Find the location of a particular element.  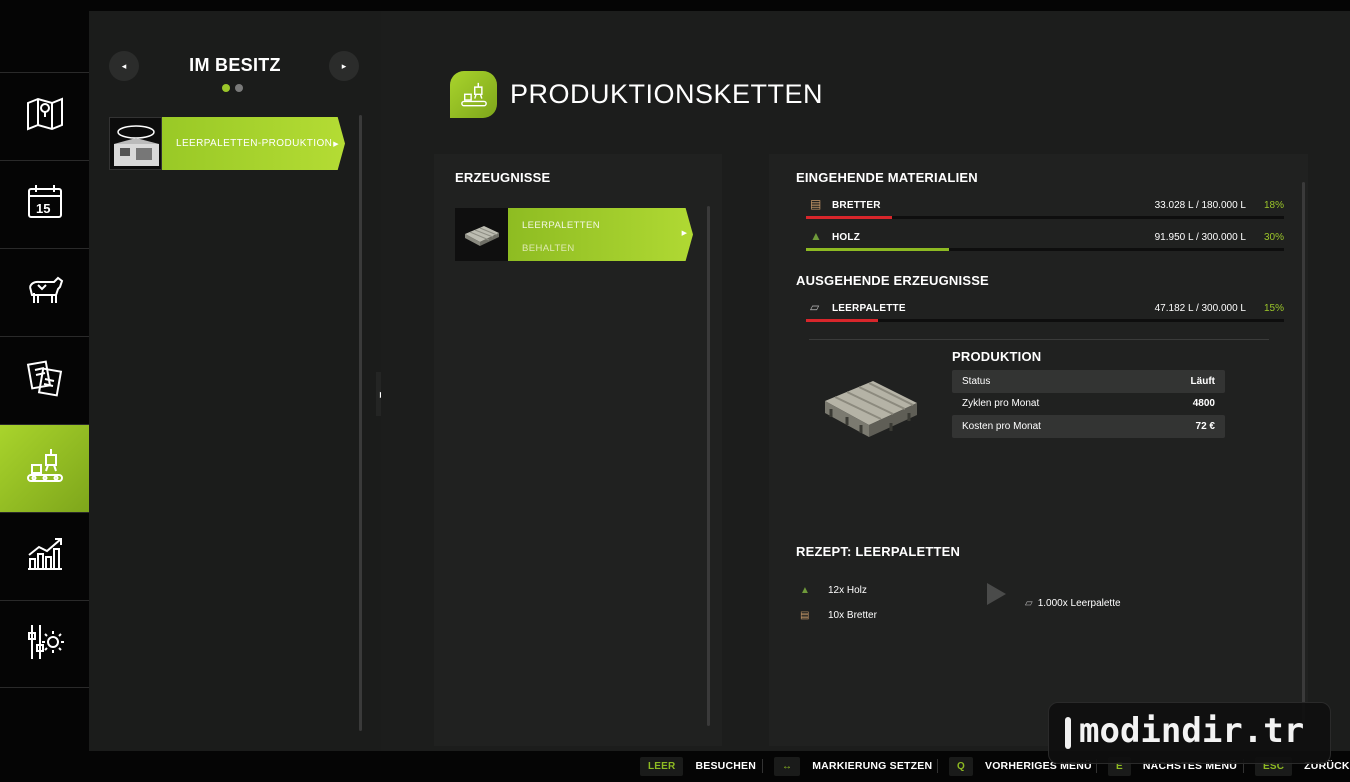

hint-set-marker: ↔ MARKIERUNG SETZEN is located at coordinates (853, 766).